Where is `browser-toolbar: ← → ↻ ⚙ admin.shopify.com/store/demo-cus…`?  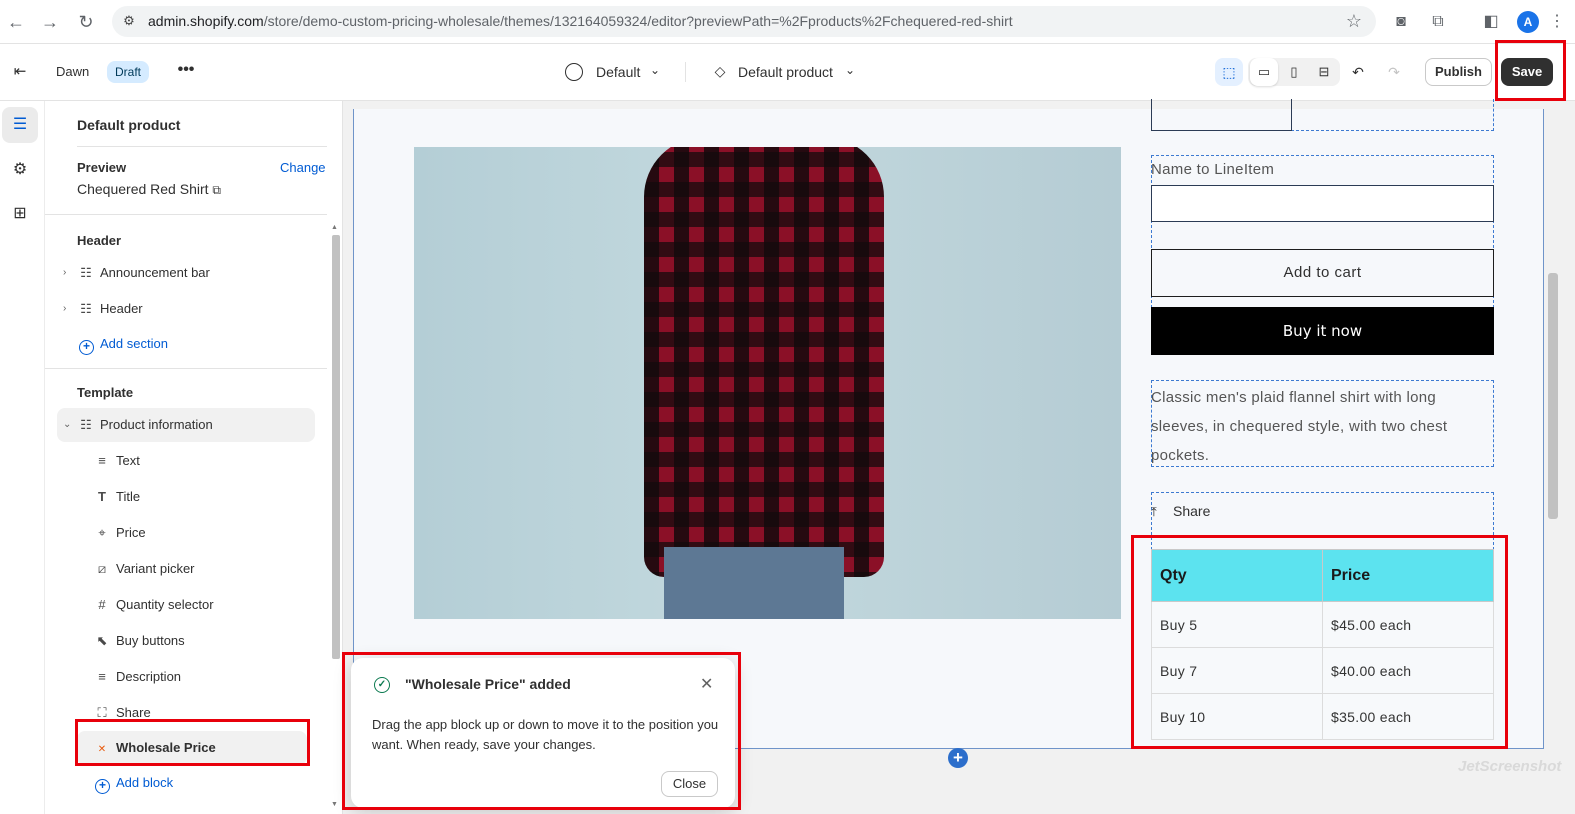
browser-toolbar: ← → ↻ ⚙ admin.shopify.com/store/demo-cus… is located at coordinates (787, 22).